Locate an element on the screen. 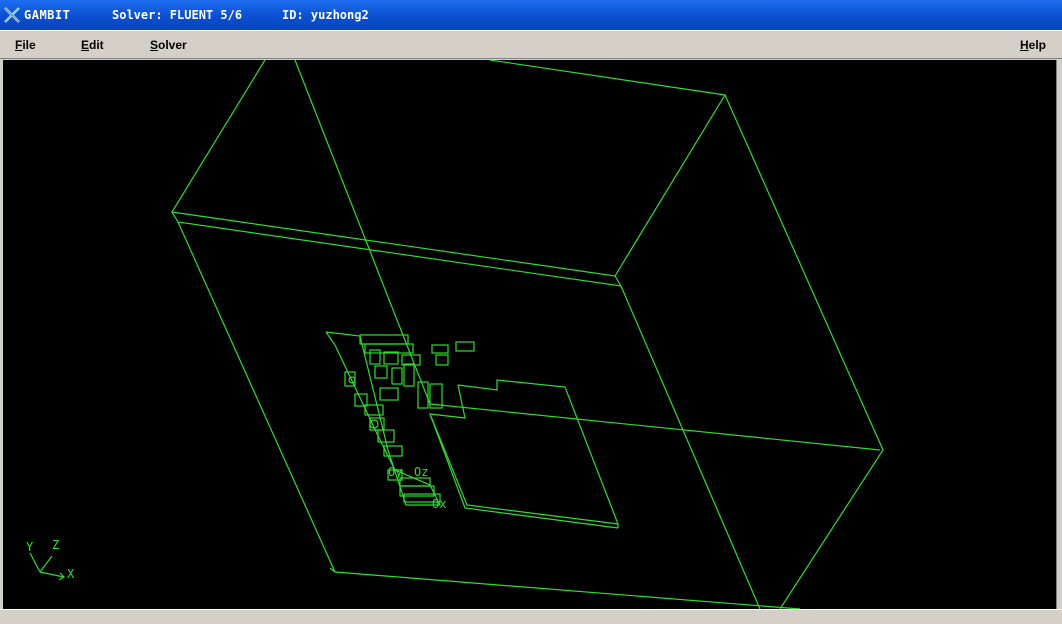  component-cluster is located at coordinates (400, 418).